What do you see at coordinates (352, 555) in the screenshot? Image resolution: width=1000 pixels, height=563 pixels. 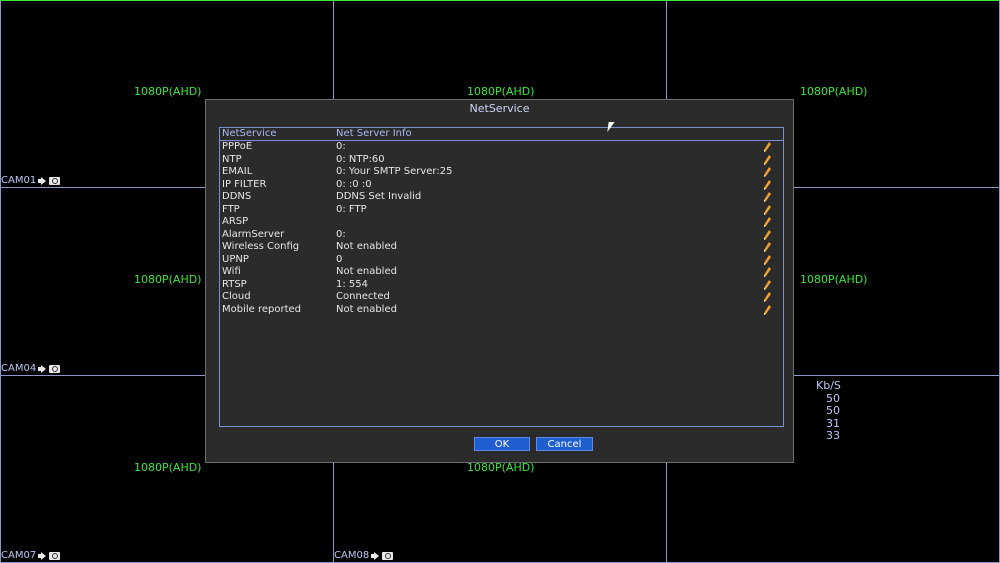 I see `camera-name: CAM08` at bounding box center [352, 555].